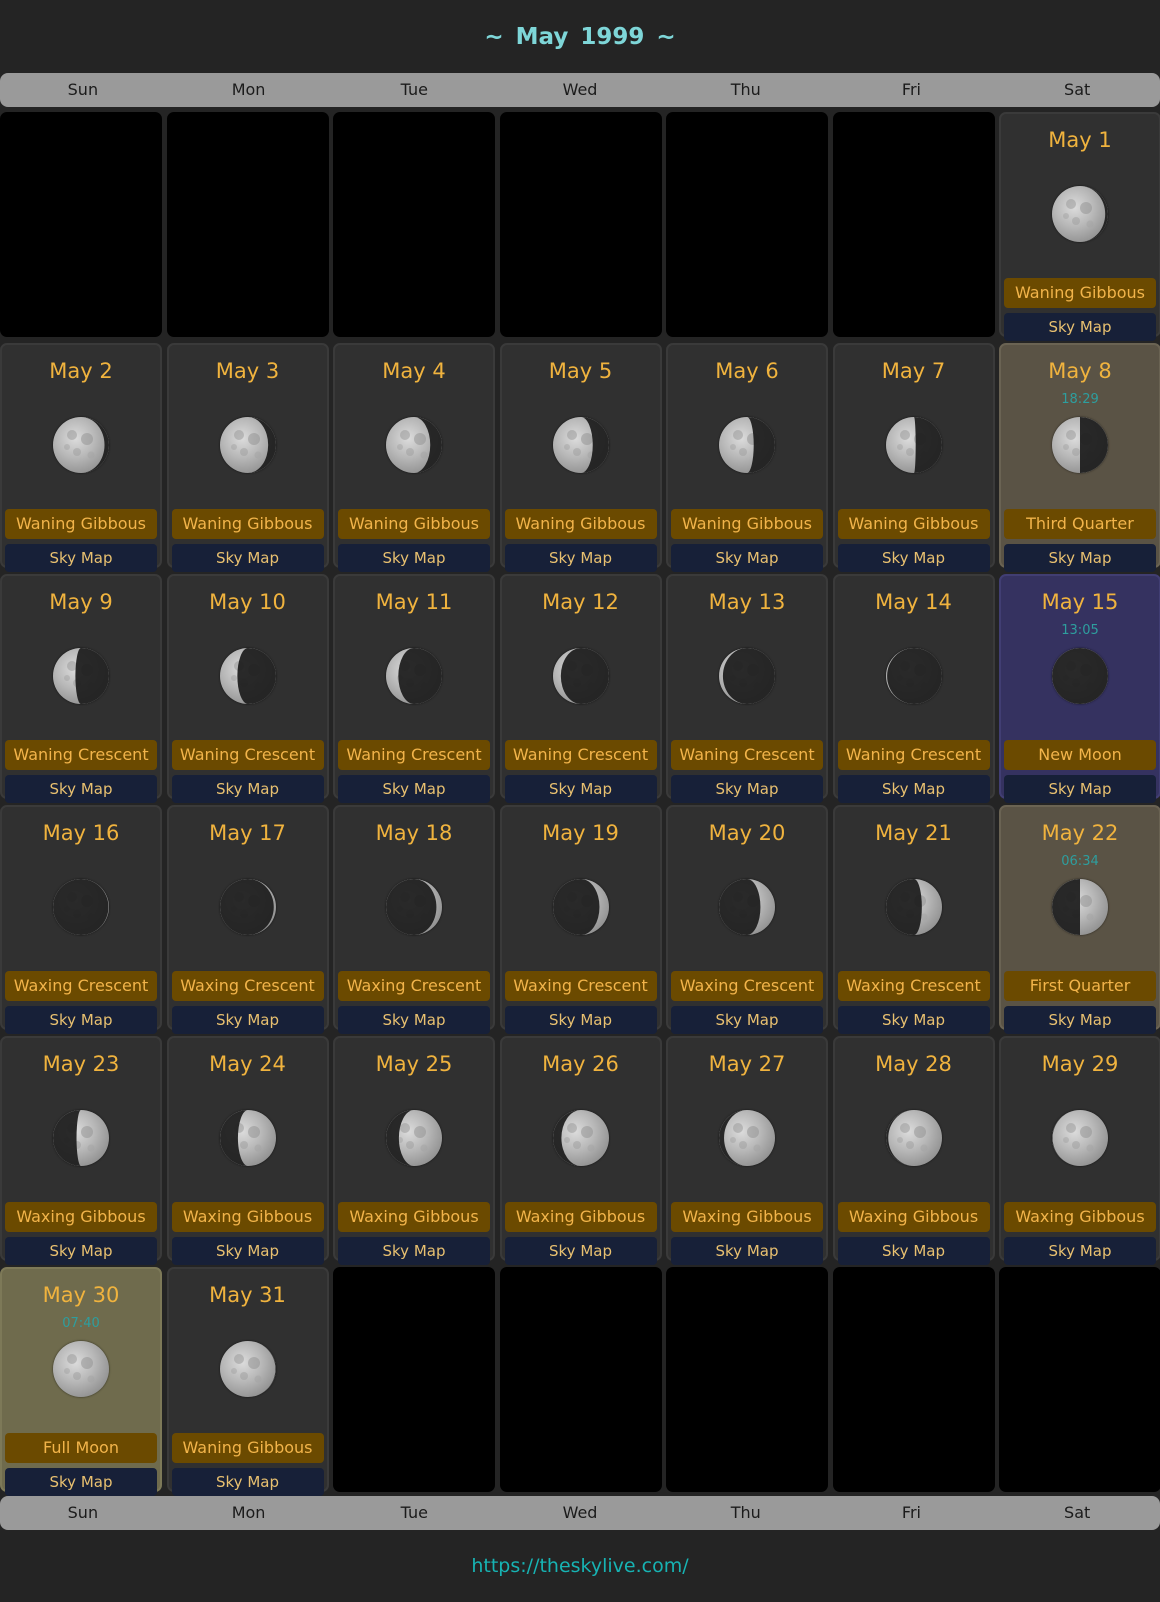 This screenshot has width=1160, height=1602. I want to click on weekday-label: Sun, so click(83, 1512).